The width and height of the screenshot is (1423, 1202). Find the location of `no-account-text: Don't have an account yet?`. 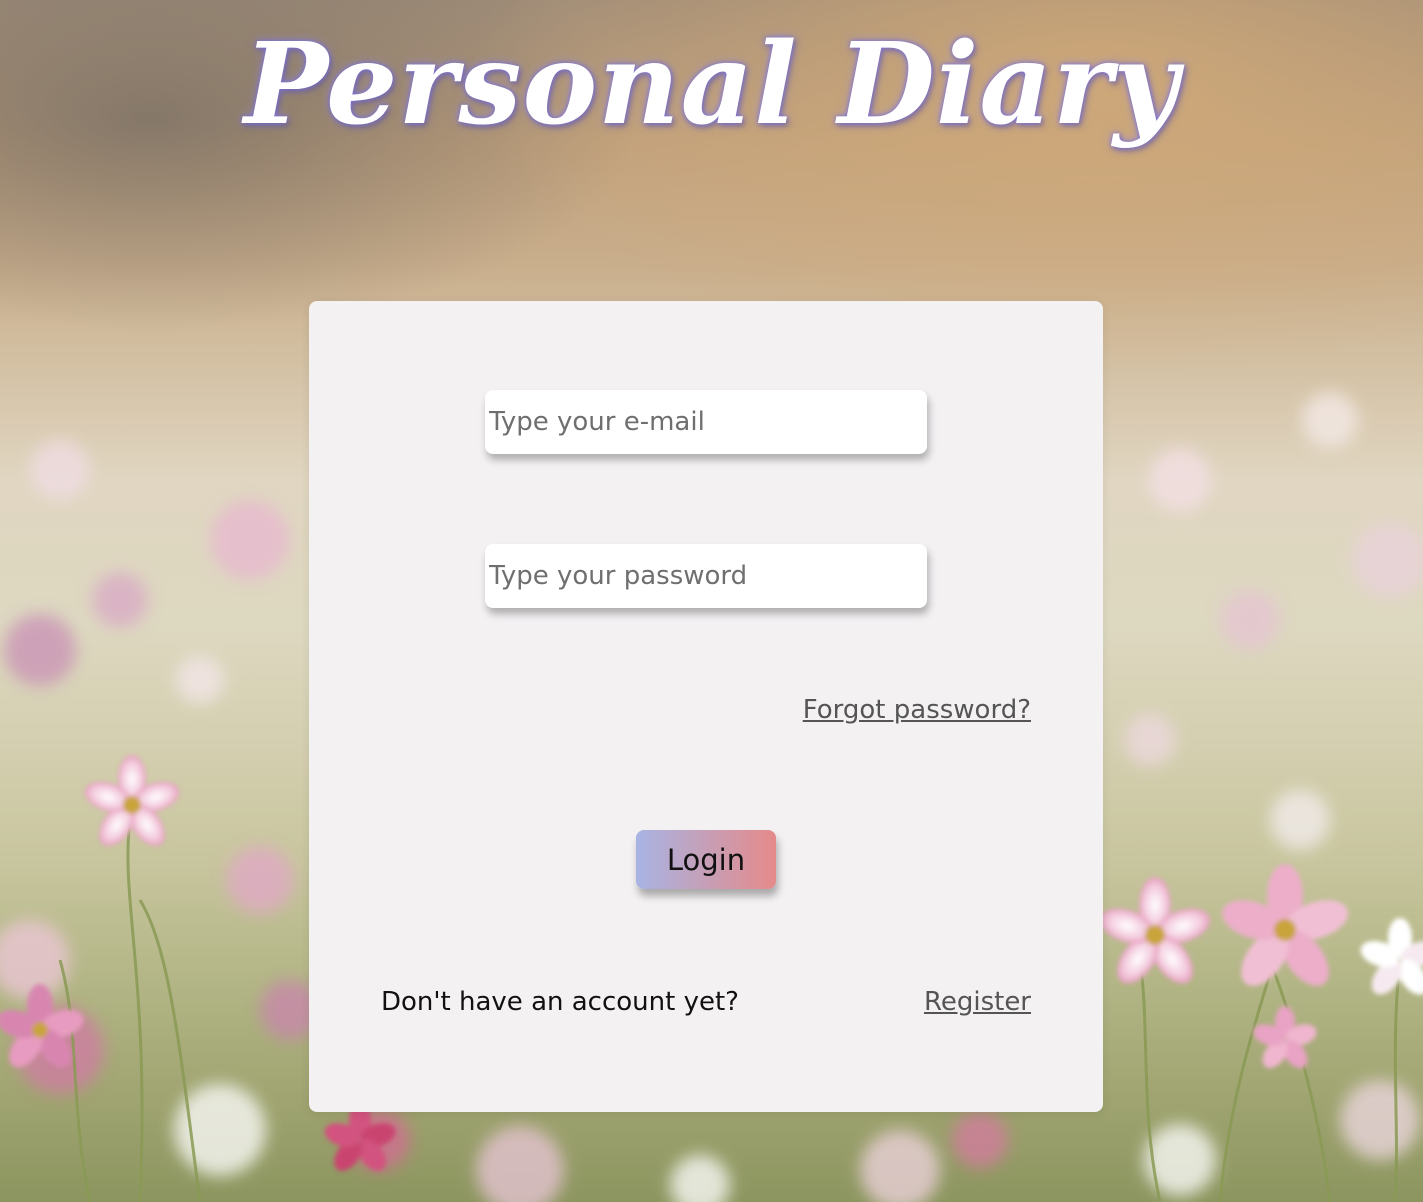

no-account-text: Don't have an account yet? is located at coordinates (560, 1002).